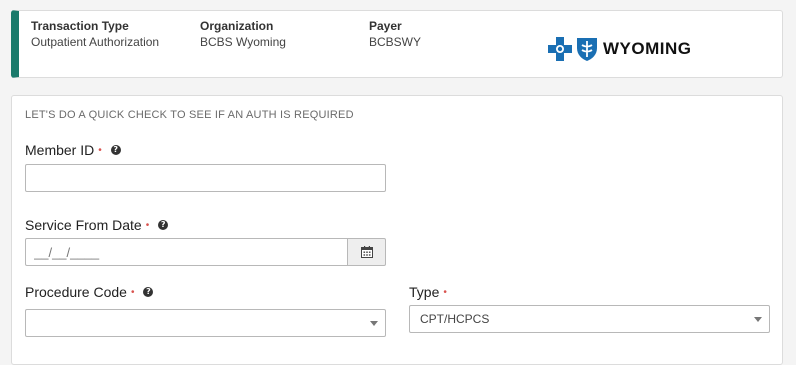  I want to click on organization-value: BCBS Wyoming, so click(243, 42).